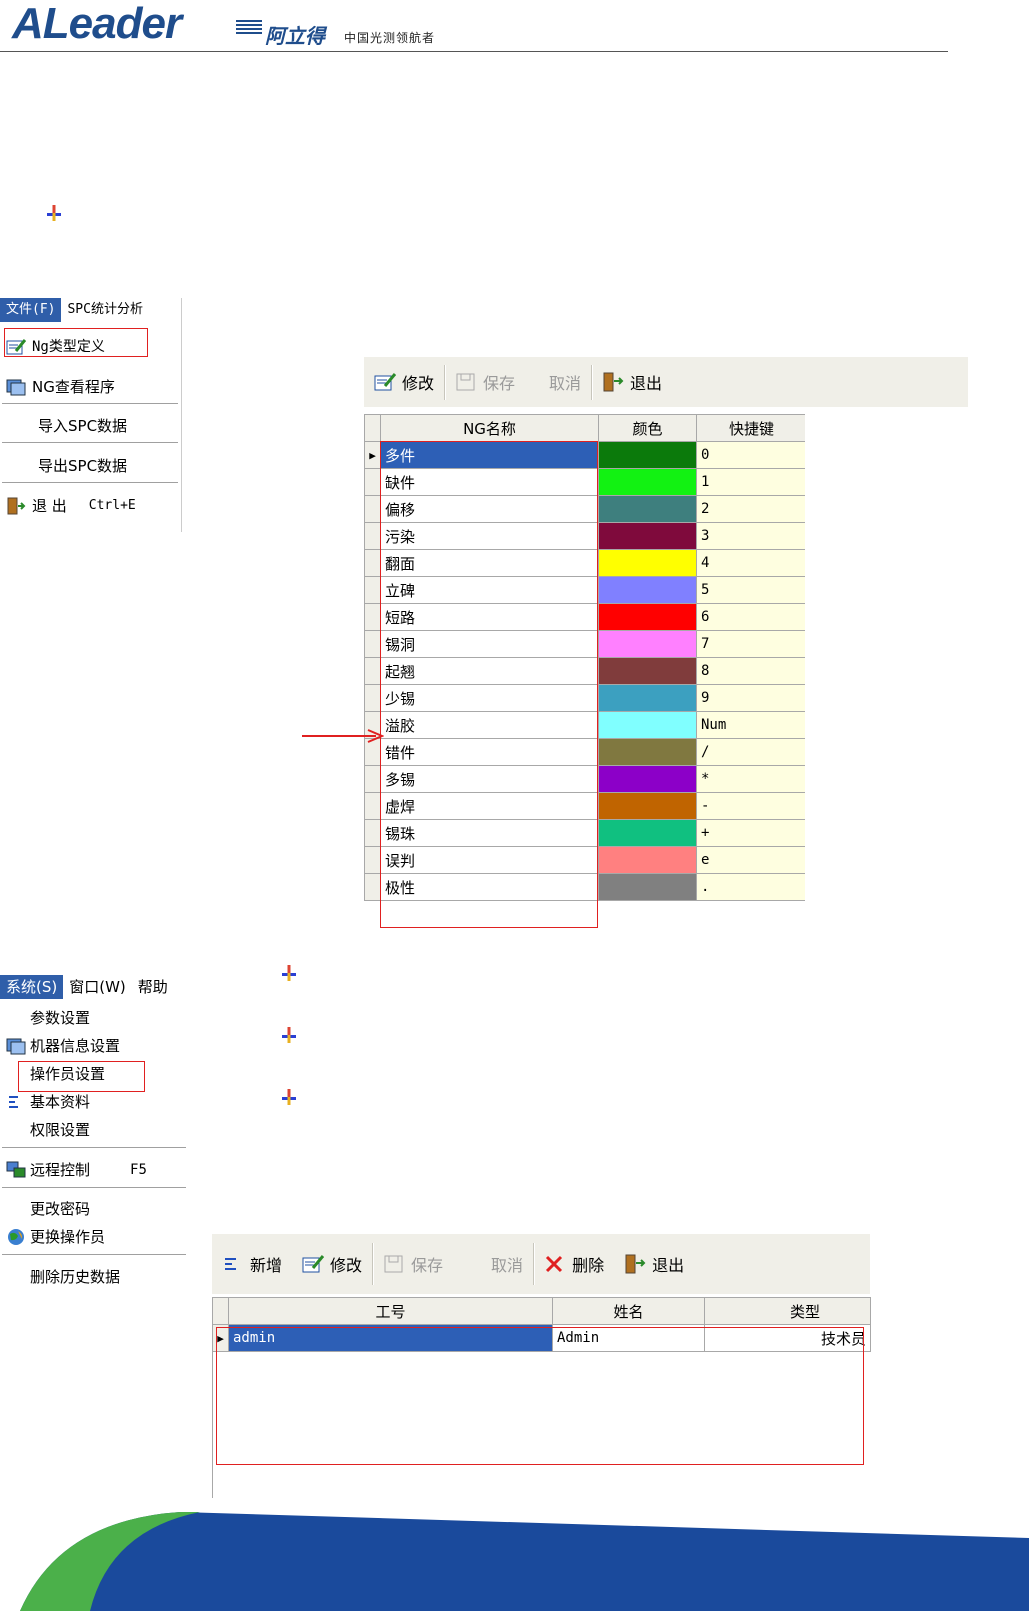  Describe the element at coordinates (751, 752) in the screenshot. I see `cell-shortcut: /` at that location.